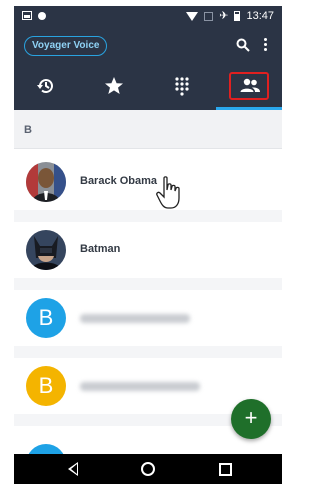  What do you see at coordinates (148, 250) in the screenshot?
I see `contact-row-batman: Batman` at bounding box center [148, 250].